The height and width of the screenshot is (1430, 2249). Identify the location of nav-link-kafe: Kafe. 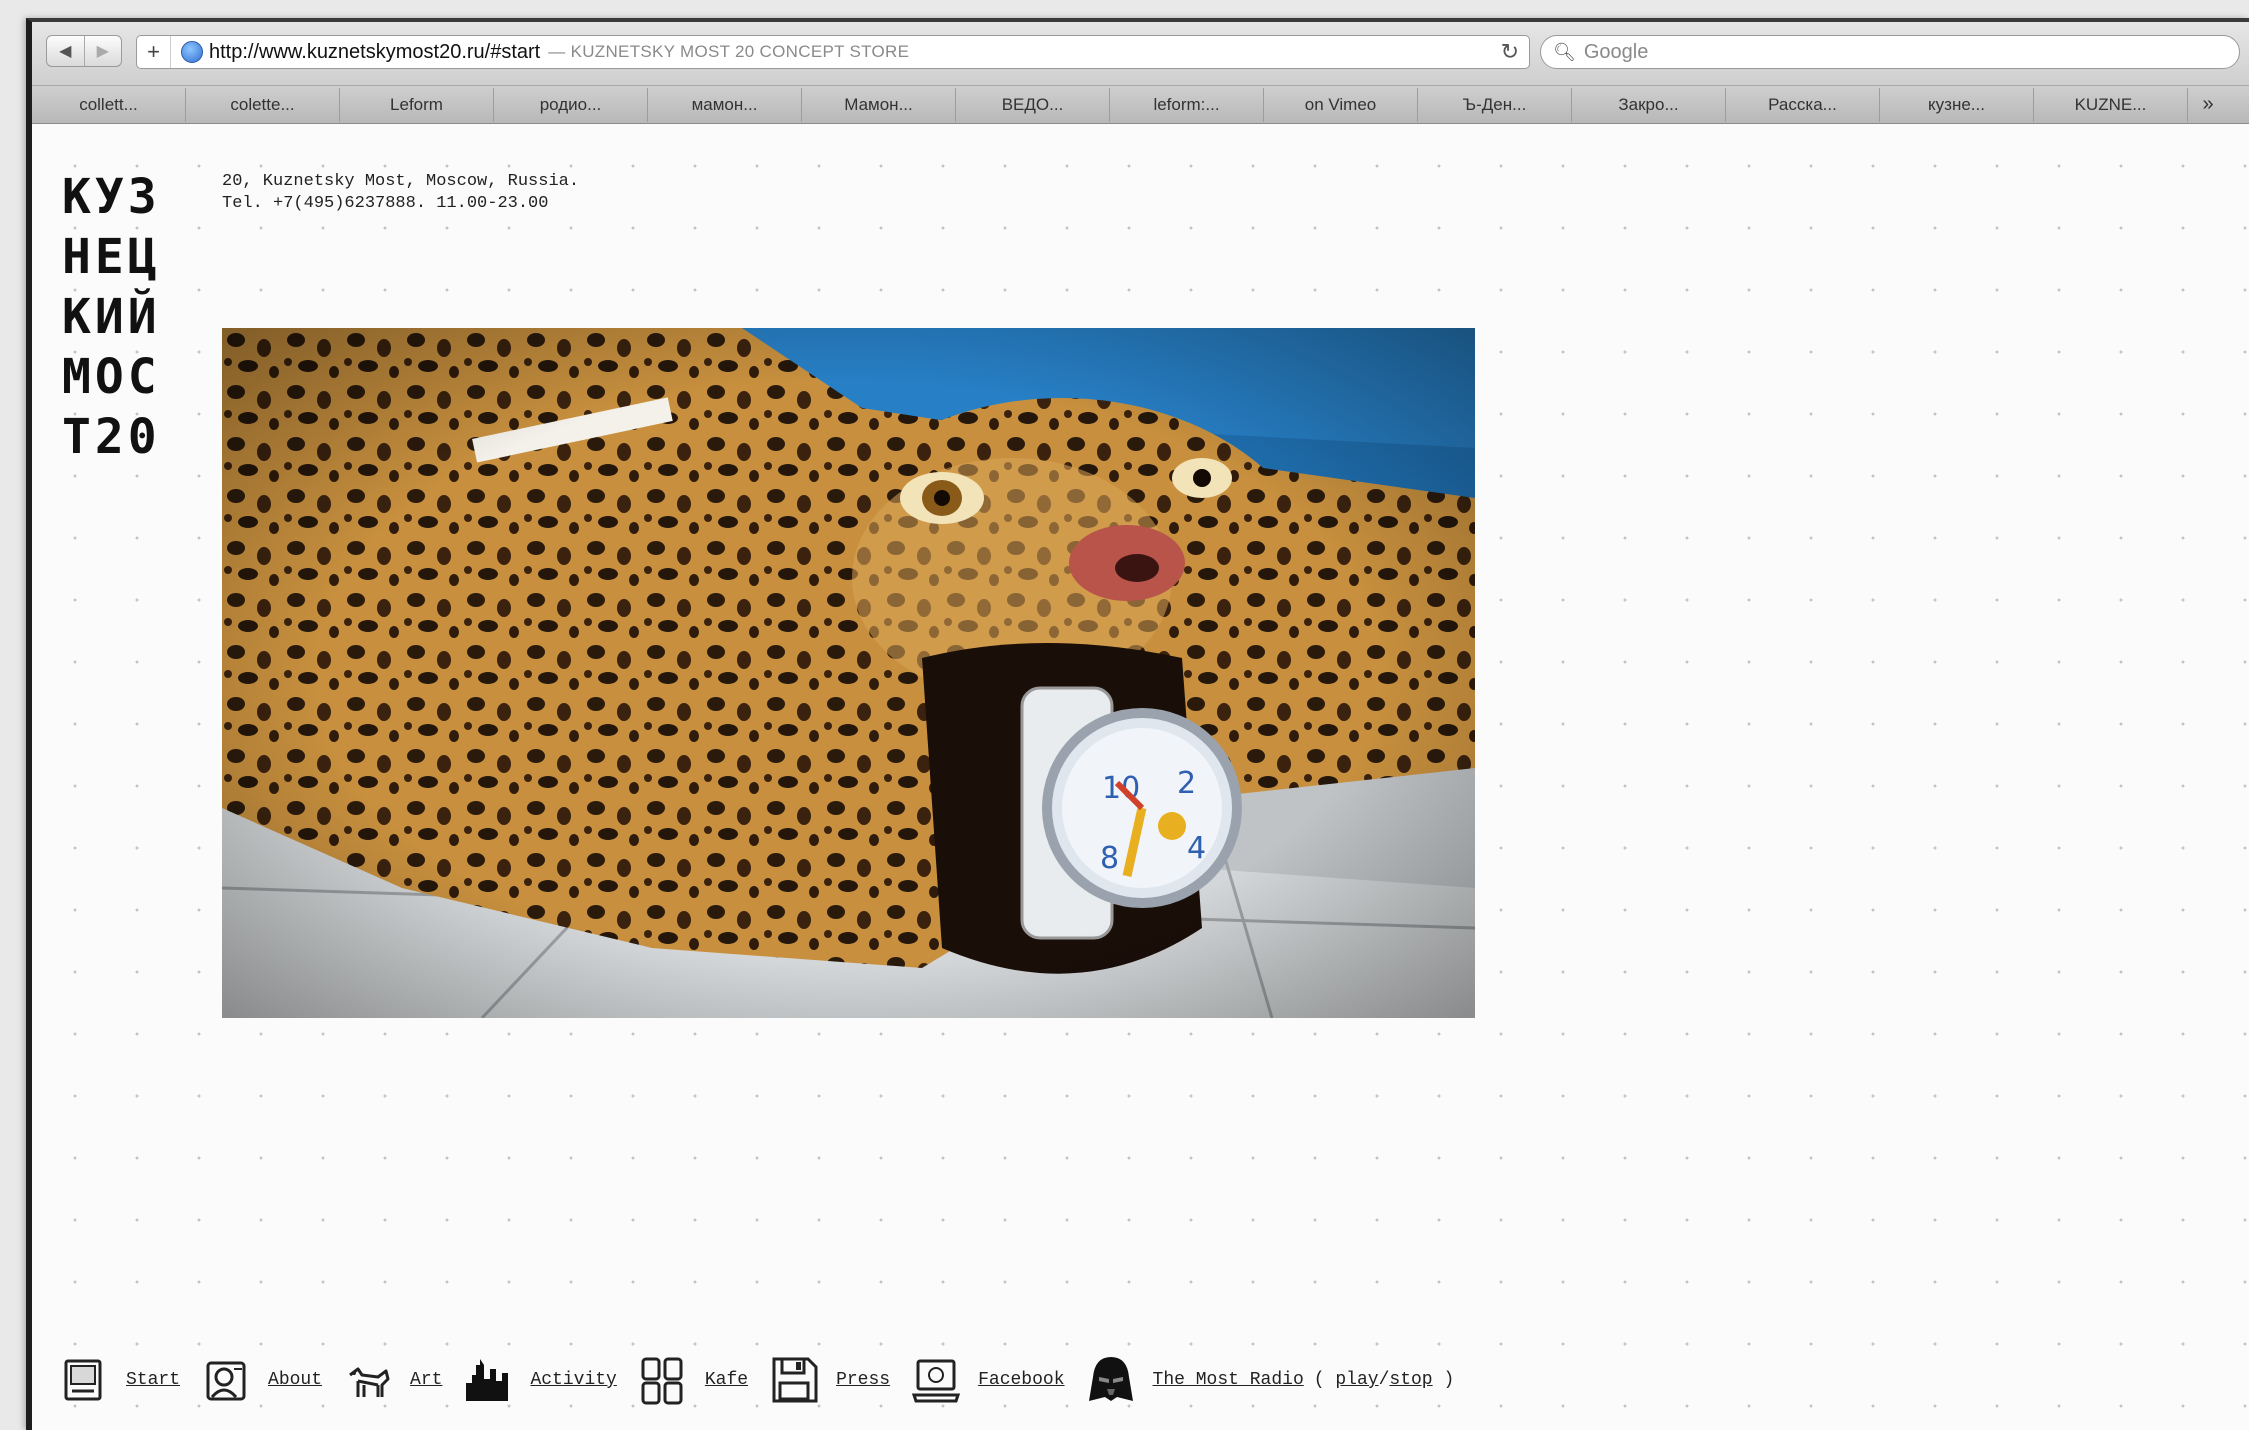
(726, 1380).